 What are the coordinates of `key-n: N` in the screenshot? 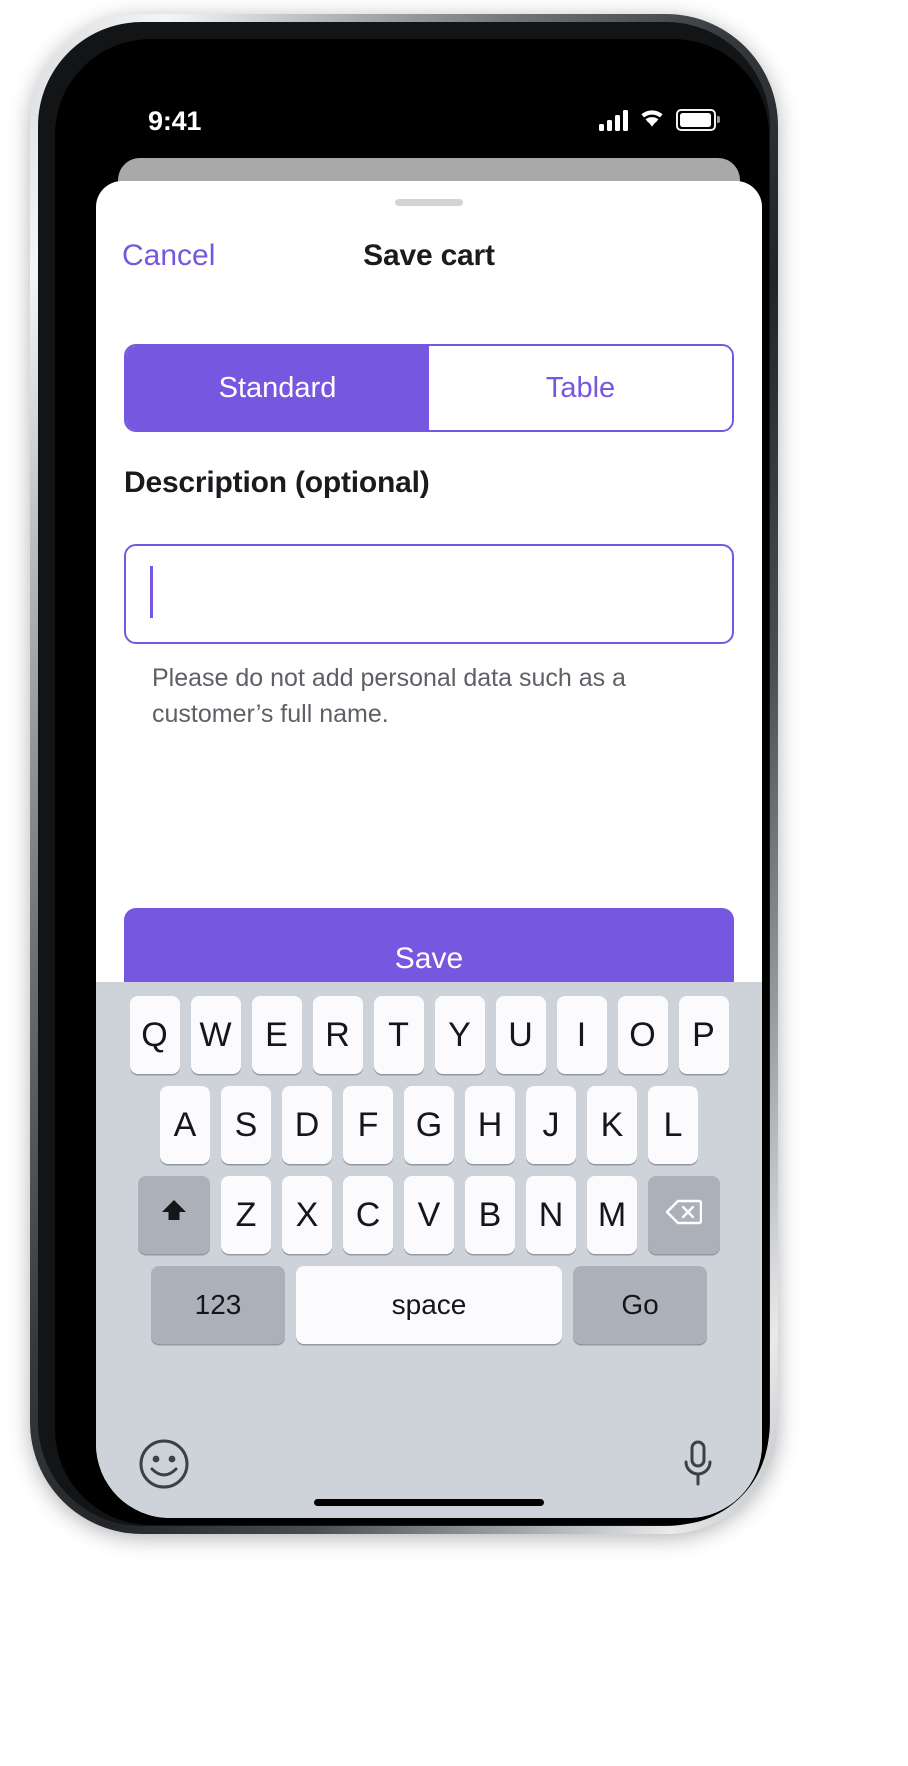 It's located at (551, 1215).